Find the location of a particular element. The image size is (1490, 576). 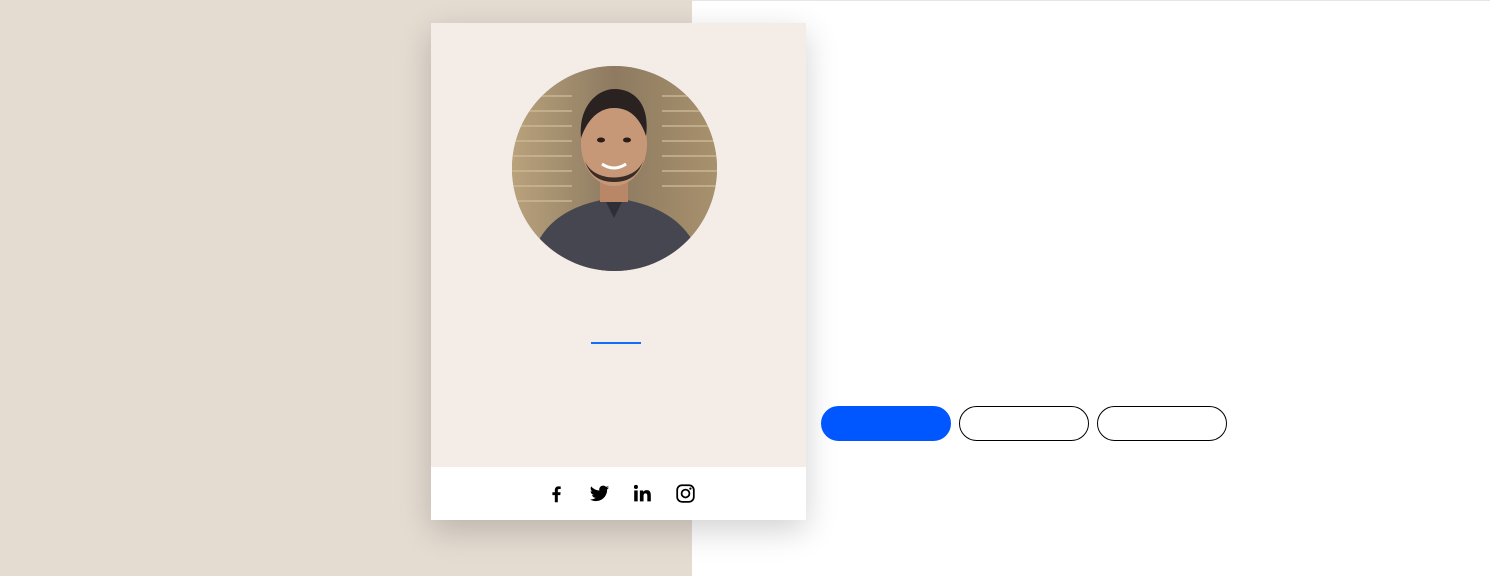

twitter-link is located at coordinates (599, 493).